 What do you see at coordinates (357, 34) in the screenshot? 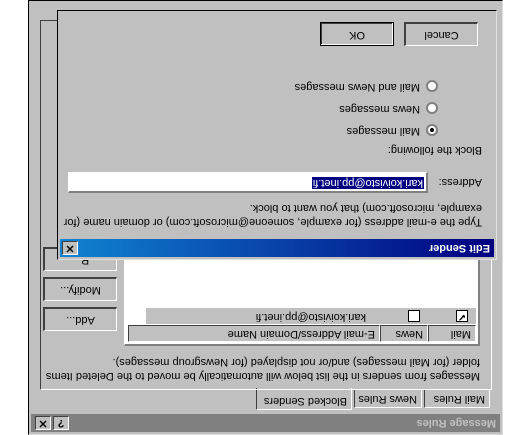
I see `ok-button: OK` at bounding box center [357, 34].